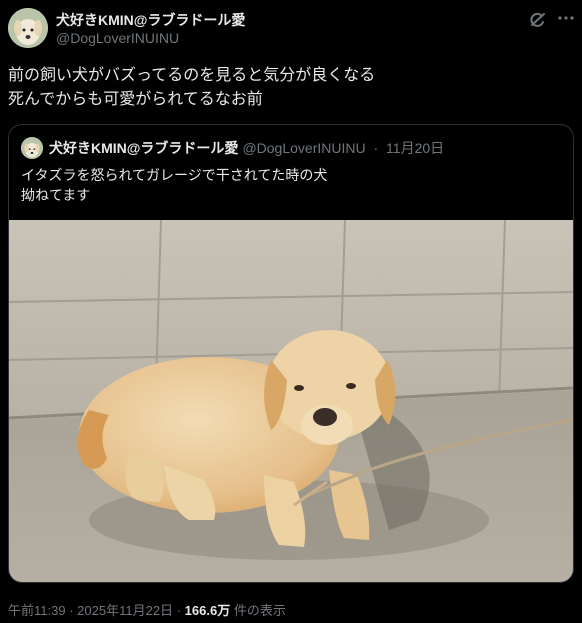 The image size is (582, 623). I want to click on quote-author-avatar, so click(32, 148).